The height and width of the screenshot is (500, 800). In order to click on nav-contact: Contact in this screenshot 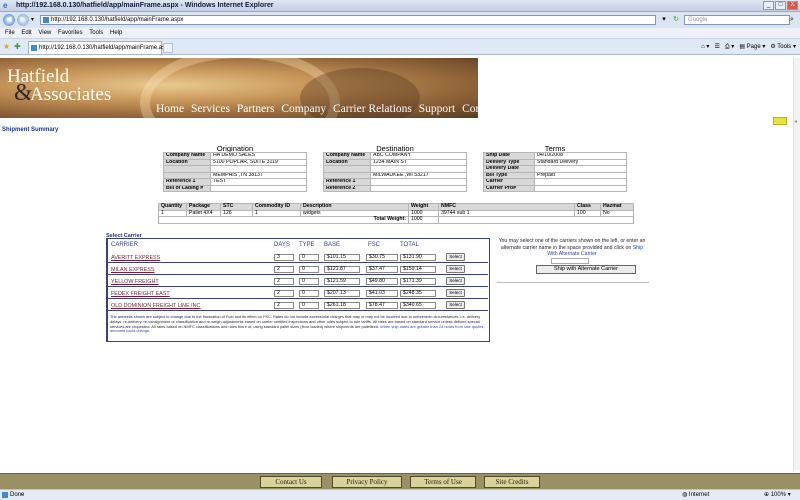, I will do `click(470, 109)`.